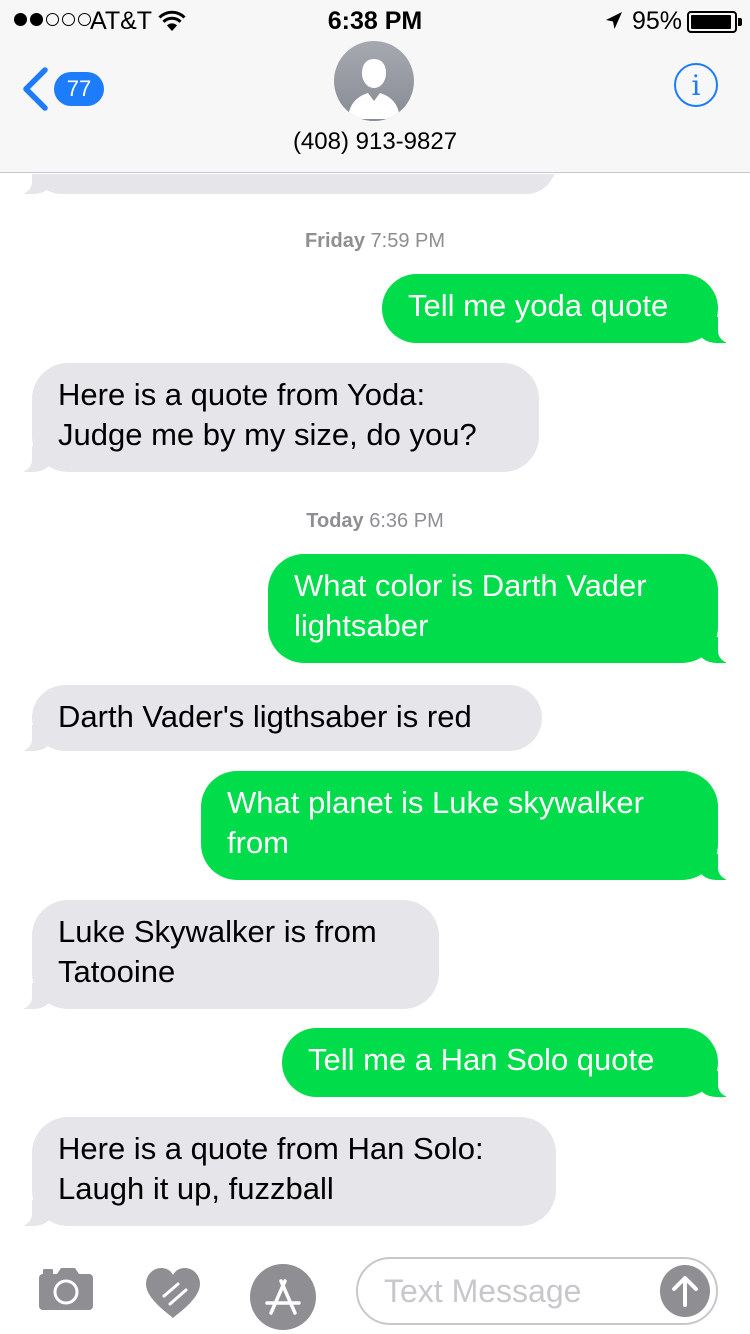 This screenshot has width=750, height=1334. Describe the element at coordinates (614, 20) in the screenshot. I see `location-arrow-icon` at that location.